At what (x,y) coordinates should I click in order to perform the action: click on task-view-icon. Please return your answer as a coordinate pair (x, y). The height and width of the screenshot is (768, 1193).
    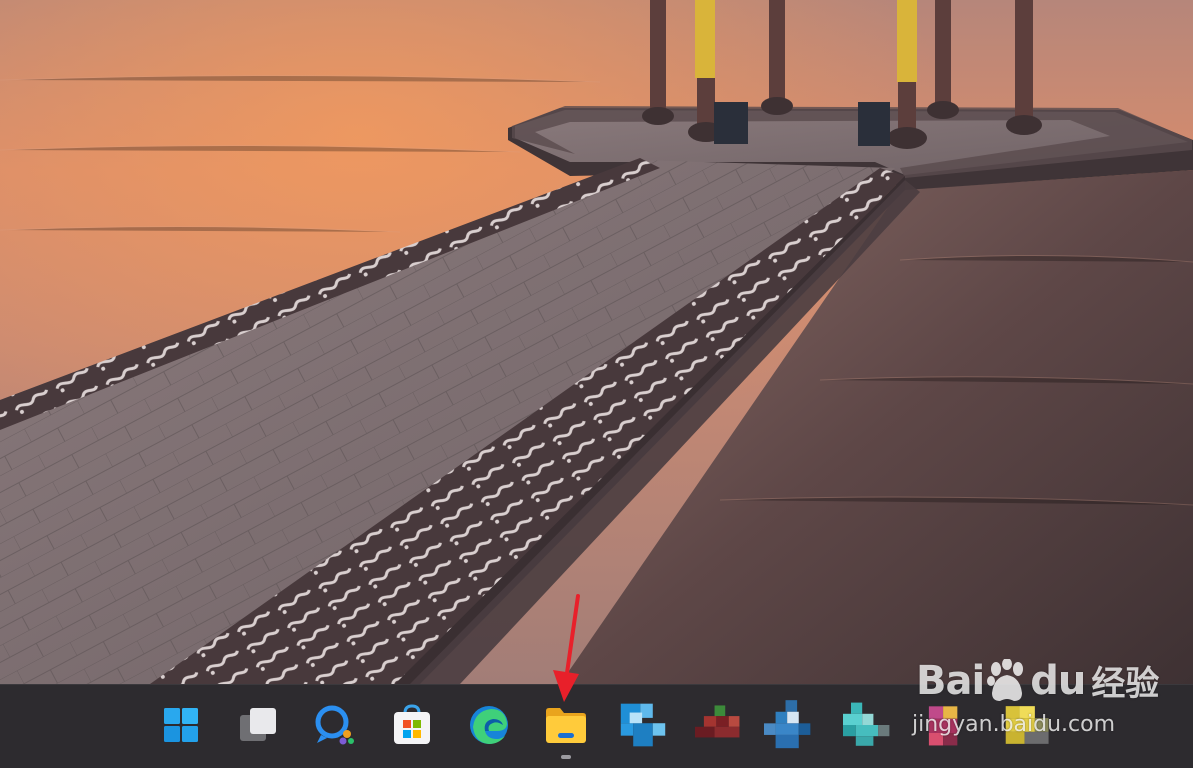
    Looking at the image, I should click on (258, 724).